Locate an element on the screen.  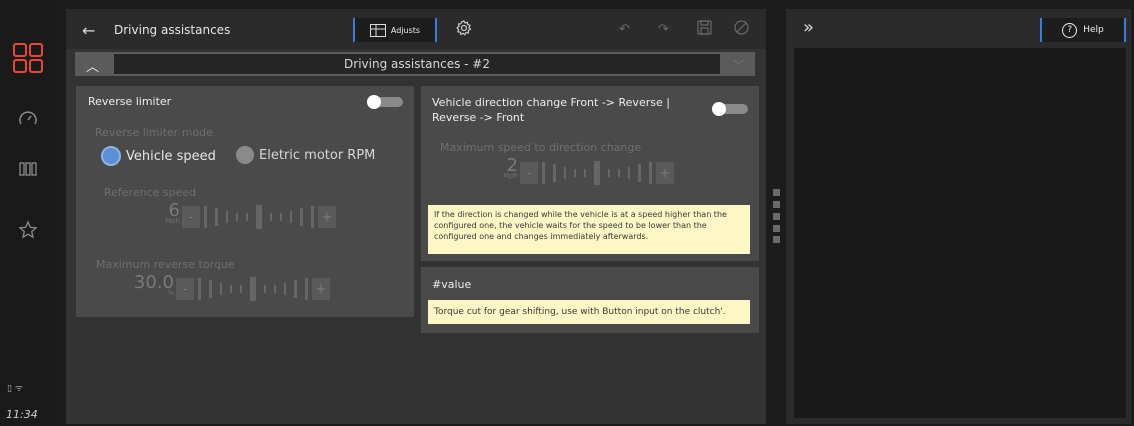
expand-chevrons-icon: » is located at coordinates (808, 27).